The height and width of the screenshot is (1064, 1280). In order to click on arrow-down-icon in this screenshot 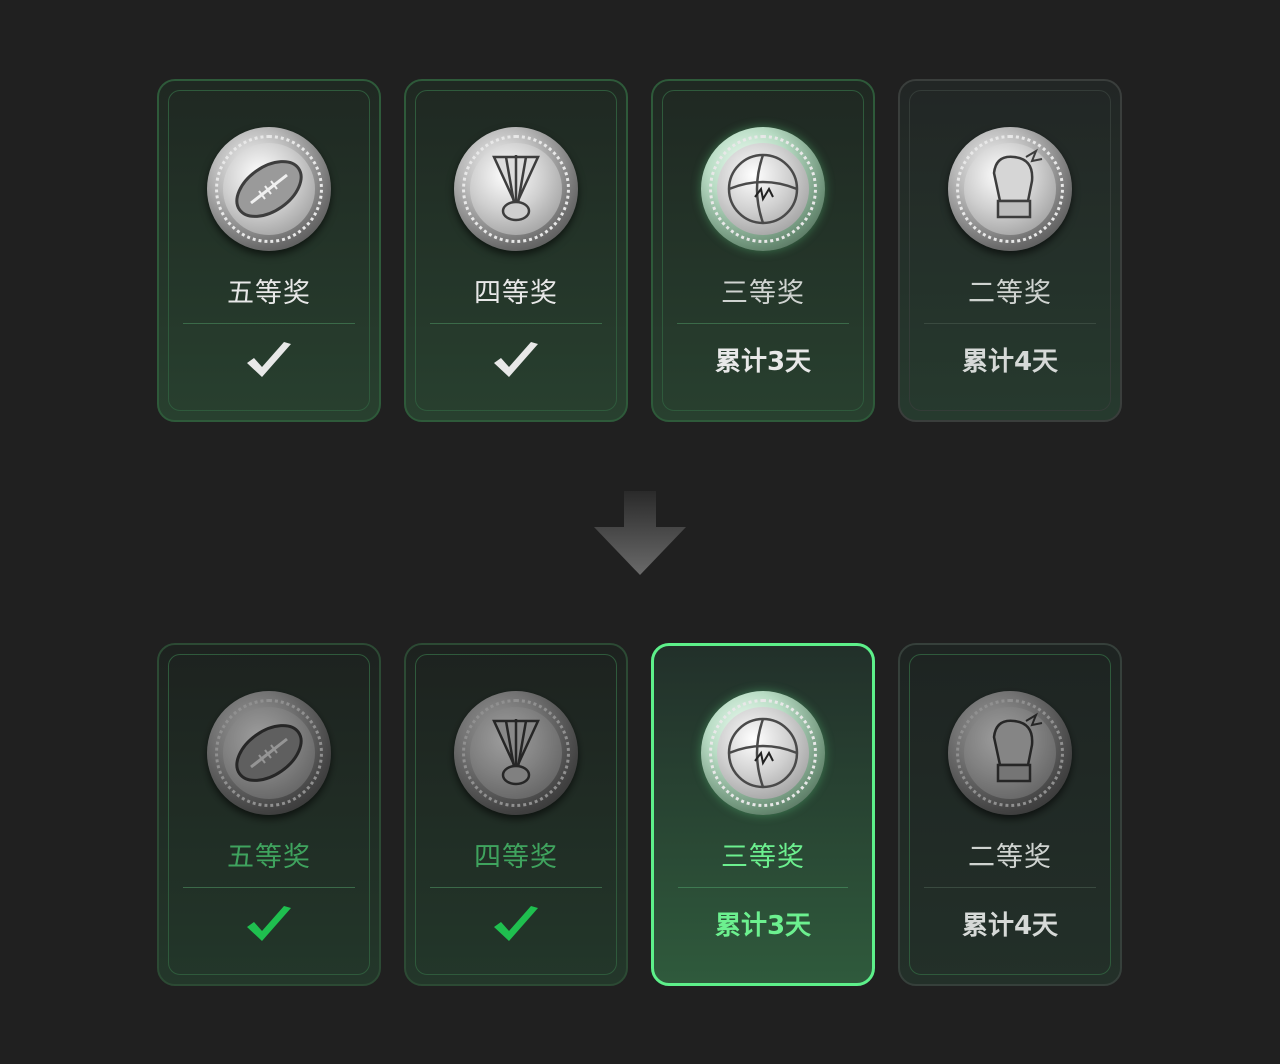, I will do `click(640, 533)`.